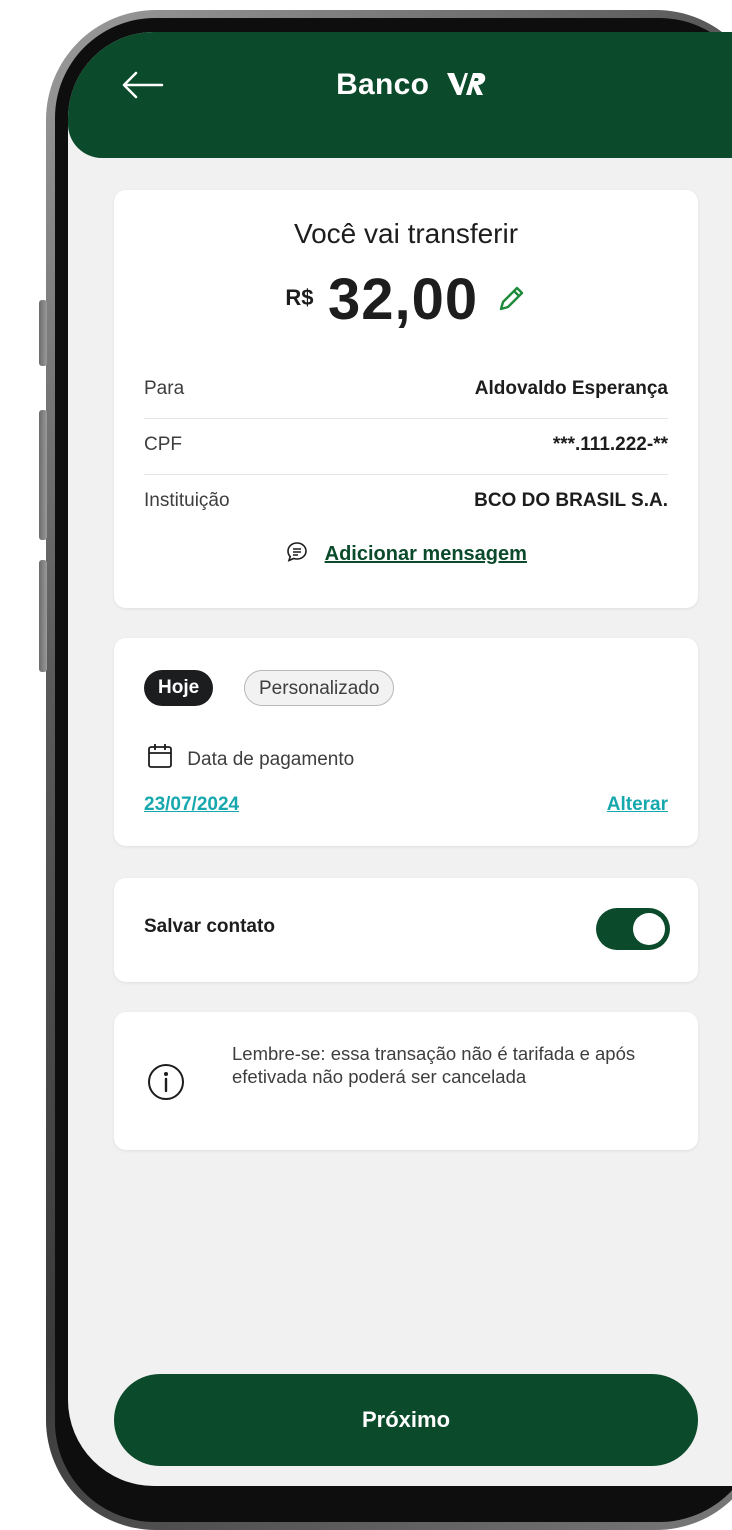 The width and height of the screenshot is (732, 1530). What do you see at coordinates (163, 444) in the screenshot?
I see `detail-label: CPF` at bounding box center [163, 444].